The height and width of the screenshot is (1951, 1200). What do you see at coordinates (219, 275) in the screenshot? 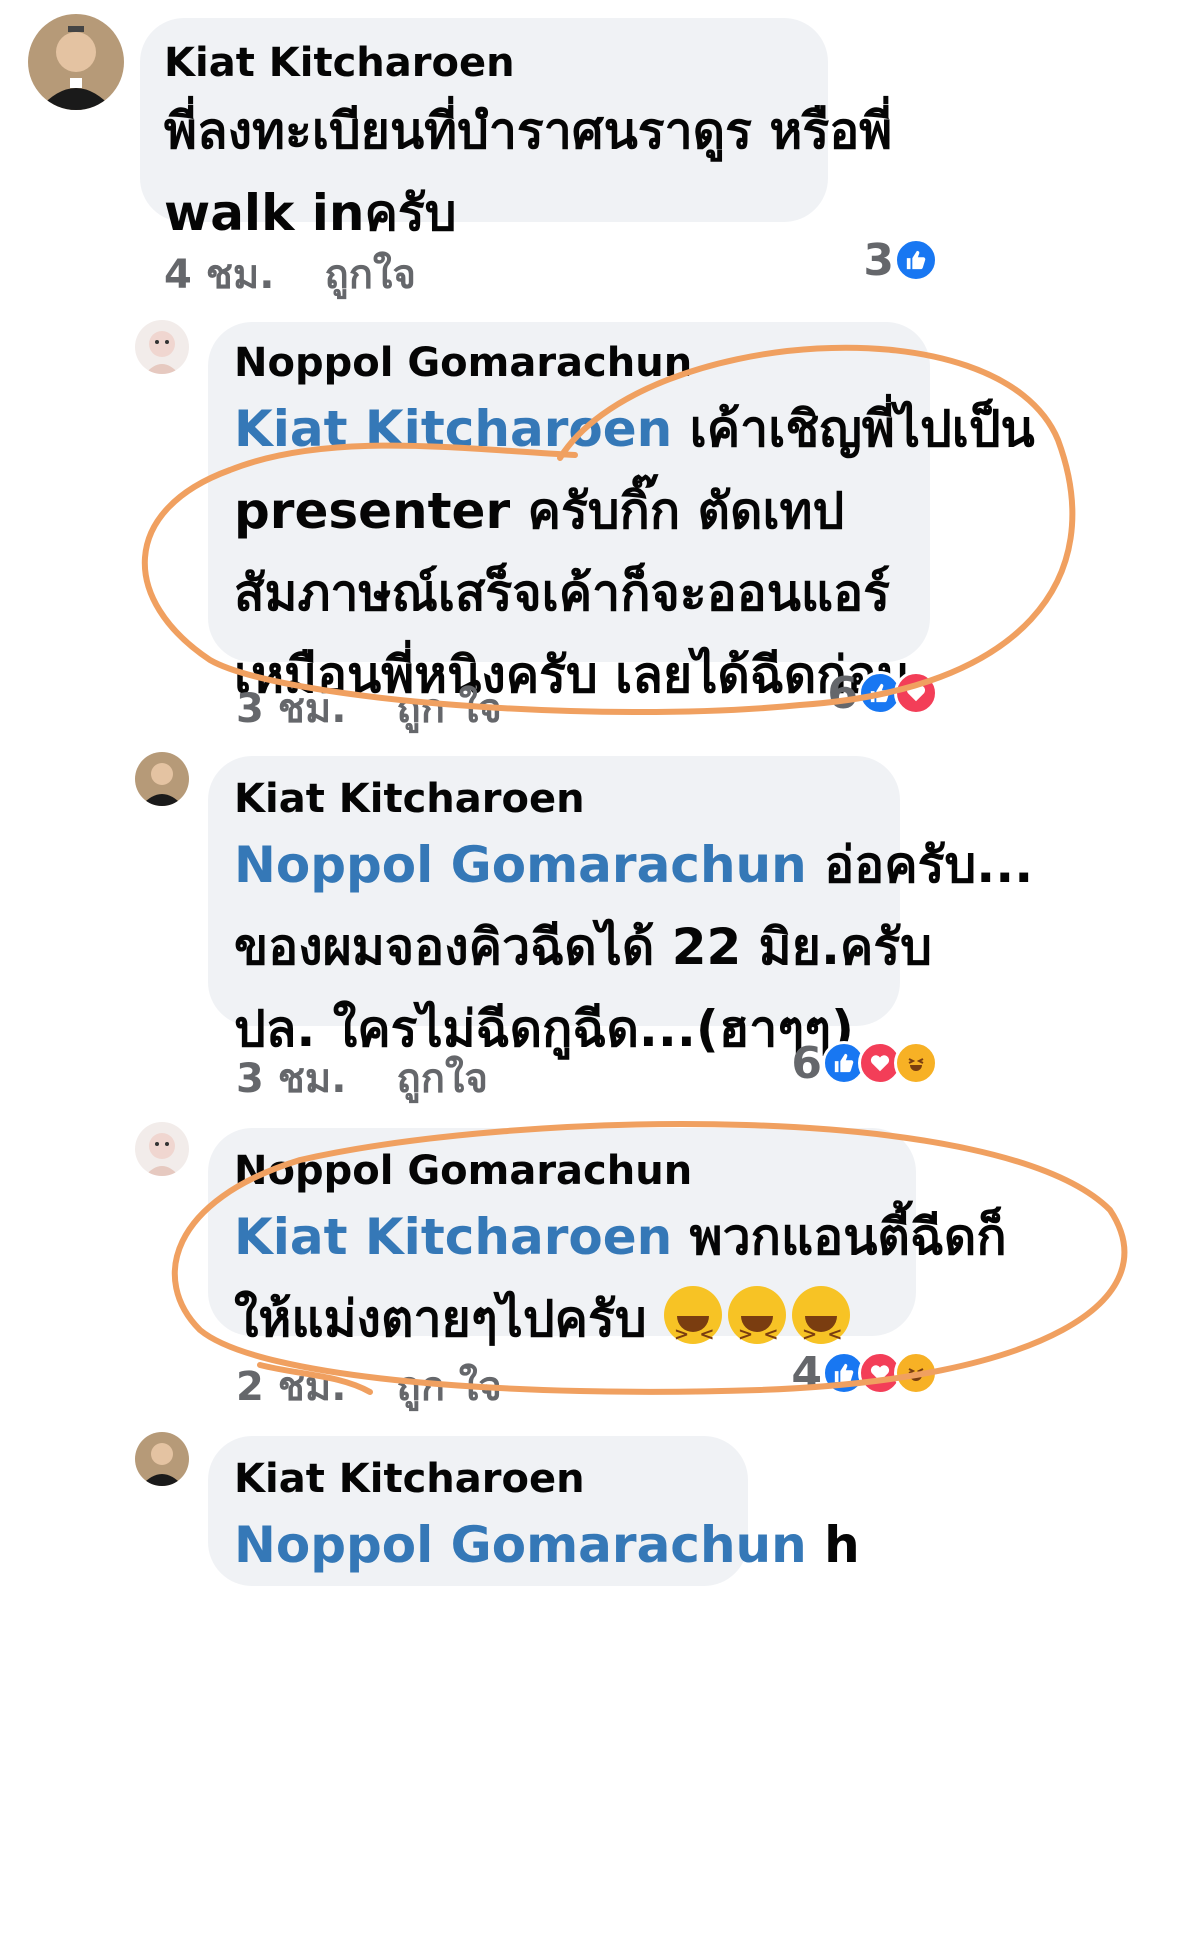
I see `comment-time: 4 ชม.` at bounding box center [219, 275].